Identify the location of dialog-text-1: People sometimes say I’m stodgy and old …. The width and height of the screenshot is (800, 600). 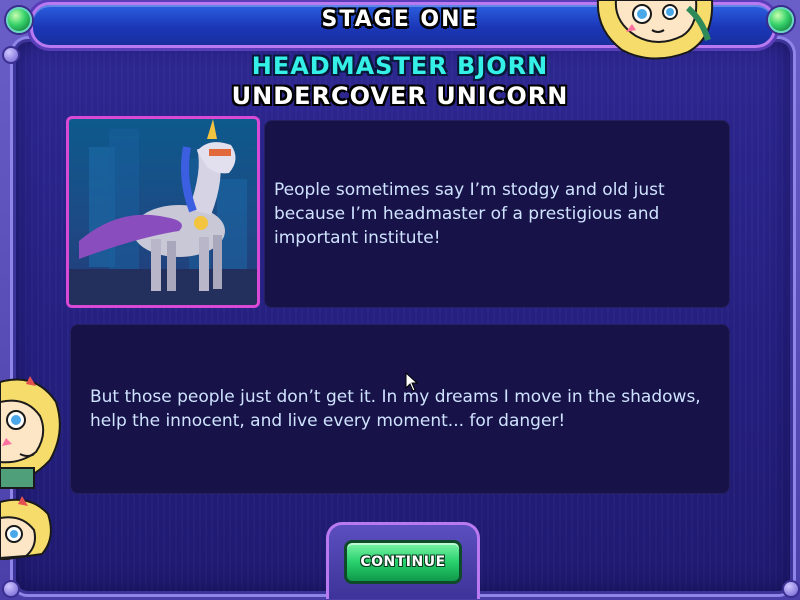
(469, 214).